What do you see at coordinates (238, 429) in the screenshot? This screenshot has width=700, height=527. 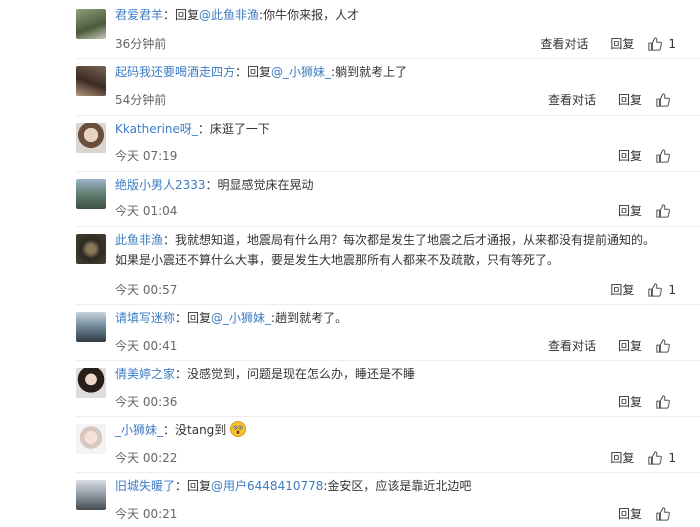 I see `surprised-face-emoji-icon` at bounding box center [238, 429].